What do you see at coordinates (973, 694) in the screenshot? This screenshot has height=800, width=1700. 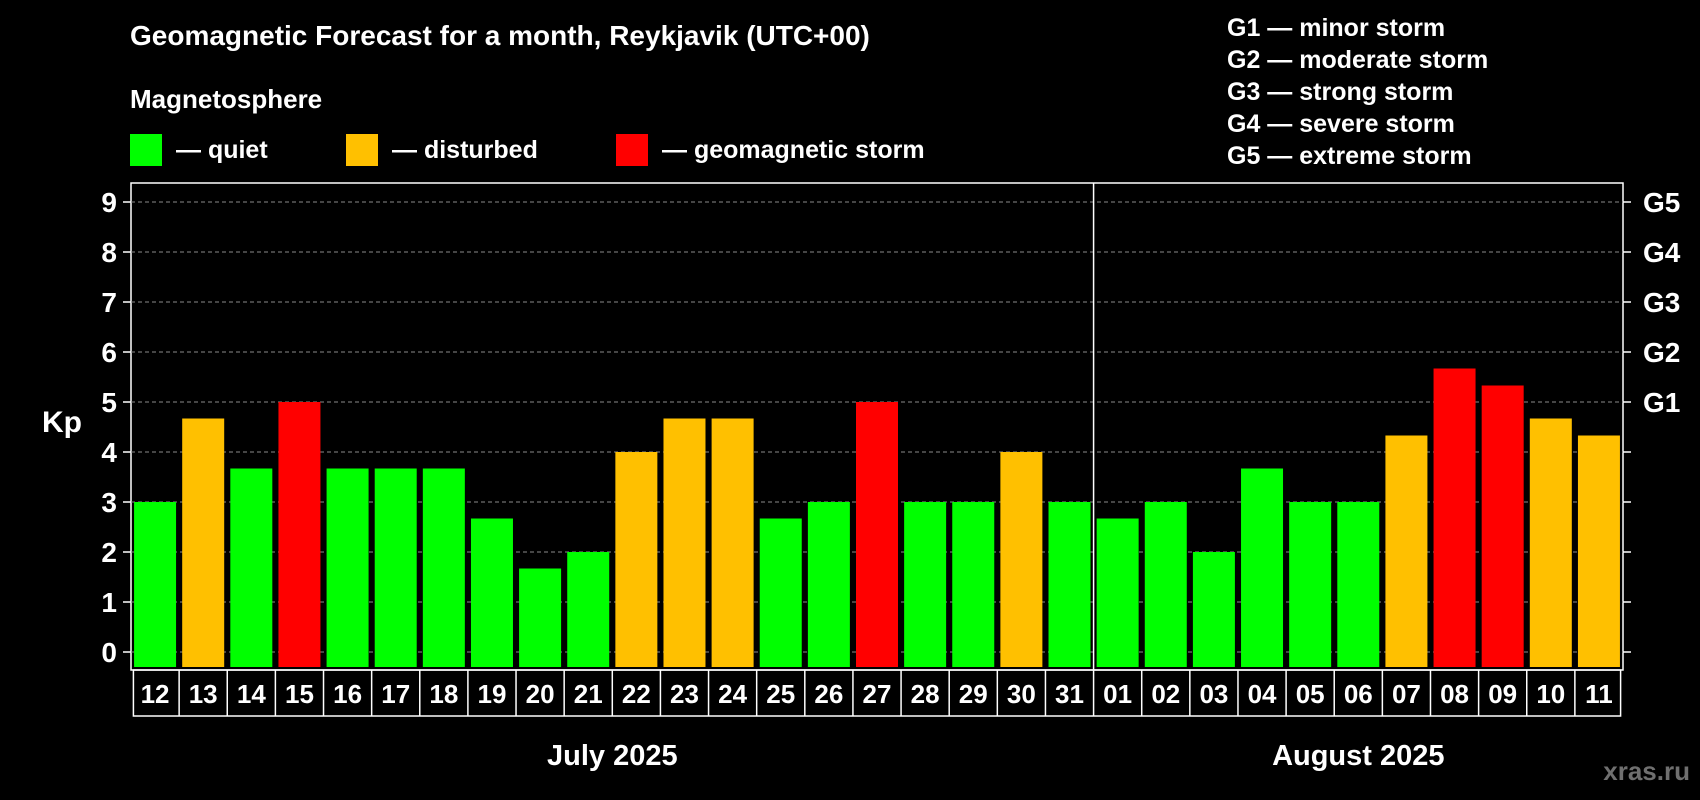 I see `x-tick-label: 29` at bounding box center [973, 694].